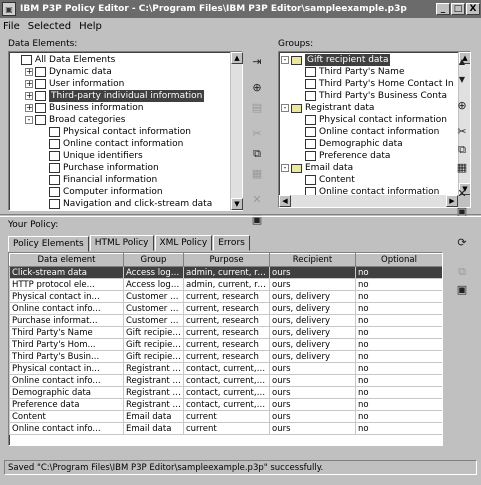 The height and width of the screenshot is (485, 481). I want to click on table-cell: Email data, so click(153, 416).